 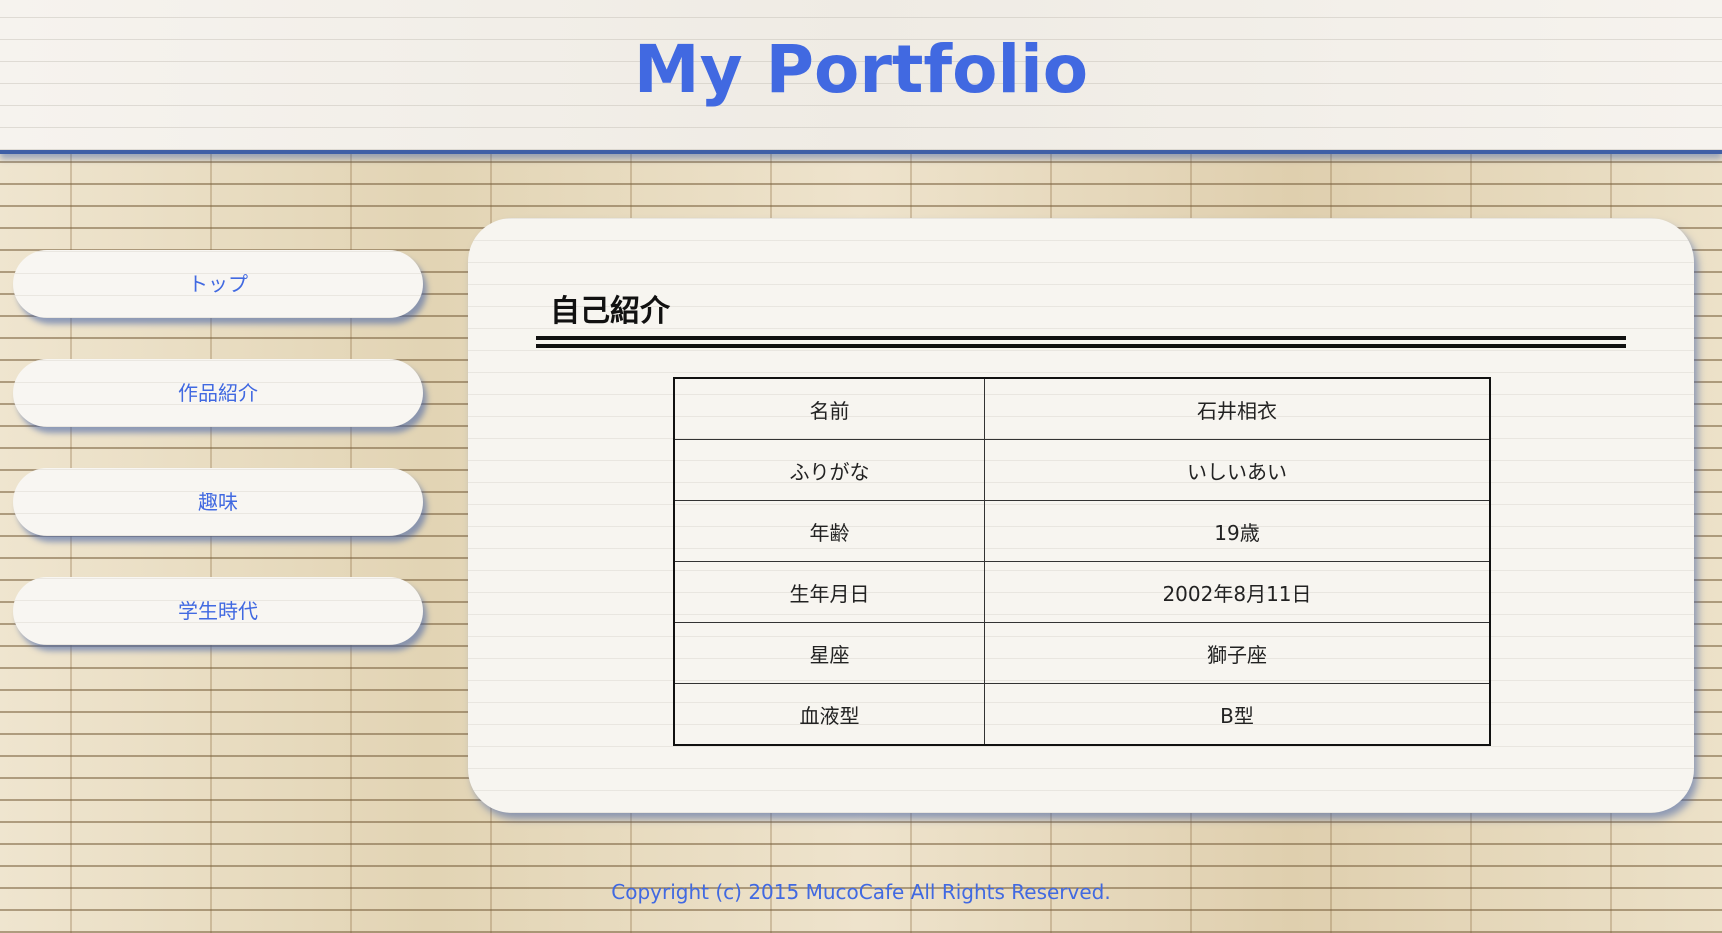 What do you see at coordinates (610, 311) in the screenshot?
I see `section-title: 自己紹介` at bounding box center [610, 311].